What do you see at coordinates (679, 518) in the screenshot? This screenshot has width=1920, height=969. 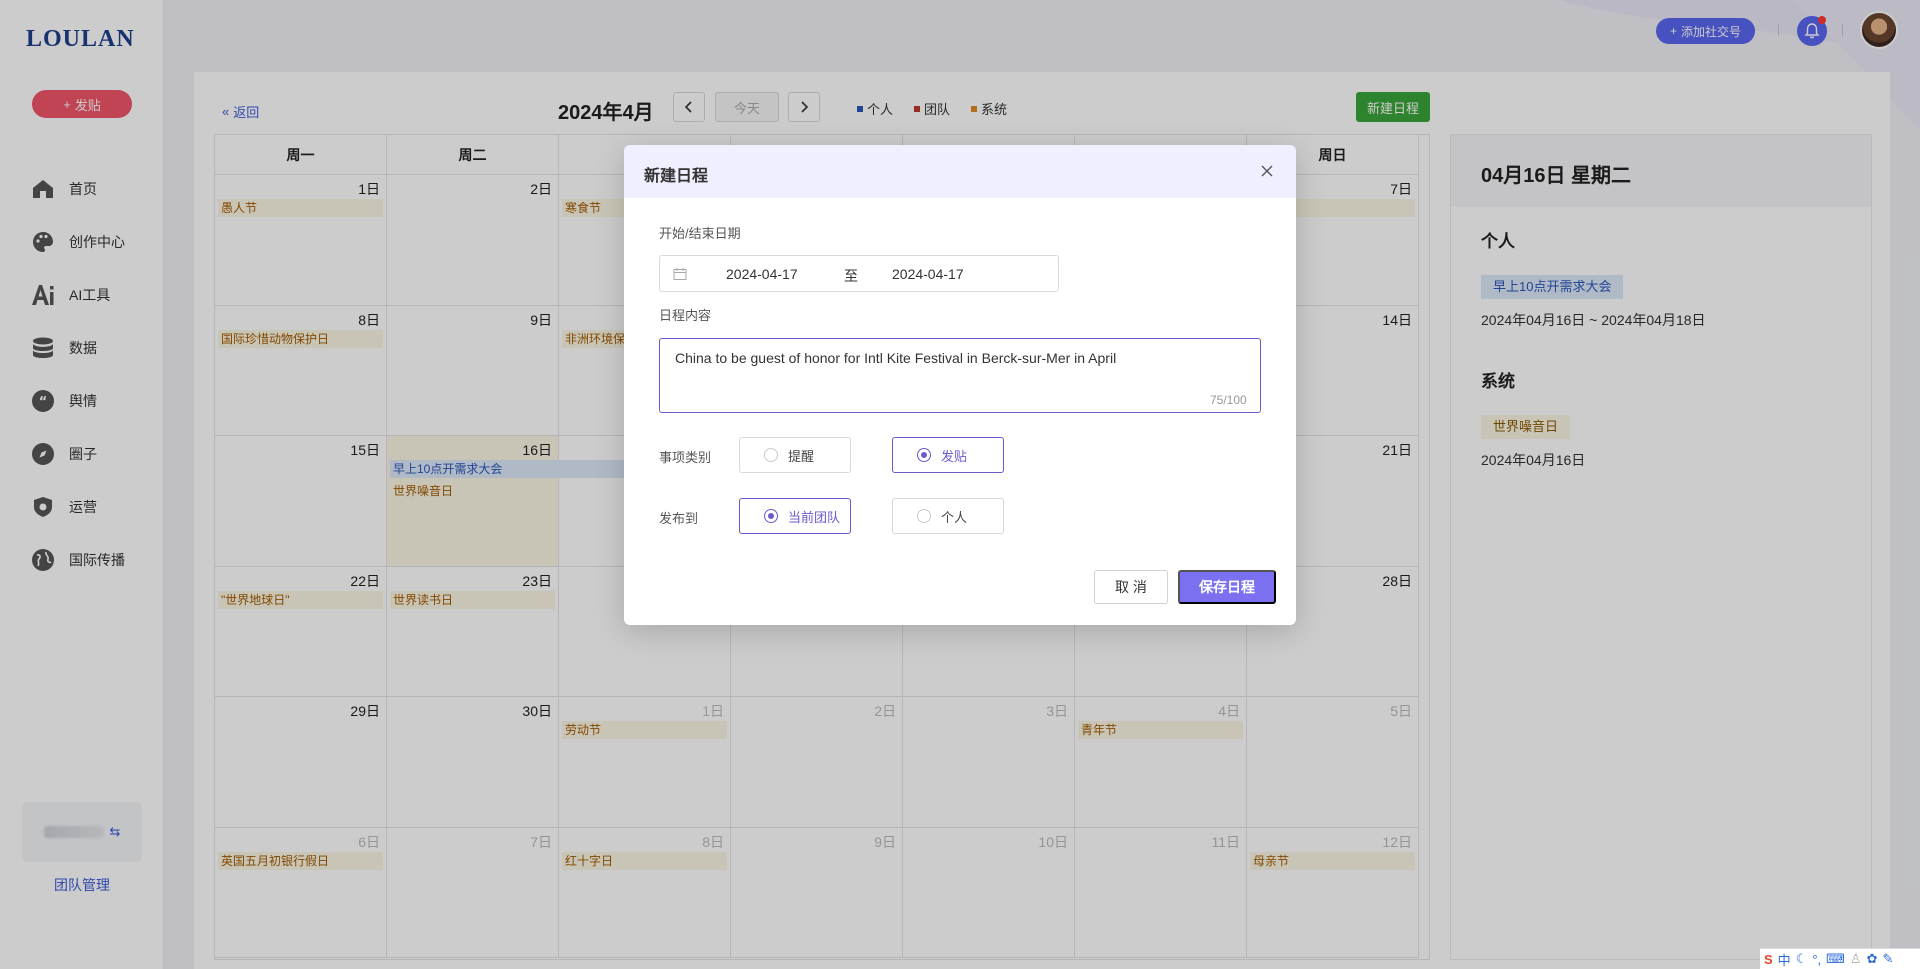 I see `publish-to-label: 发布到` at bounding box center [679, 518].